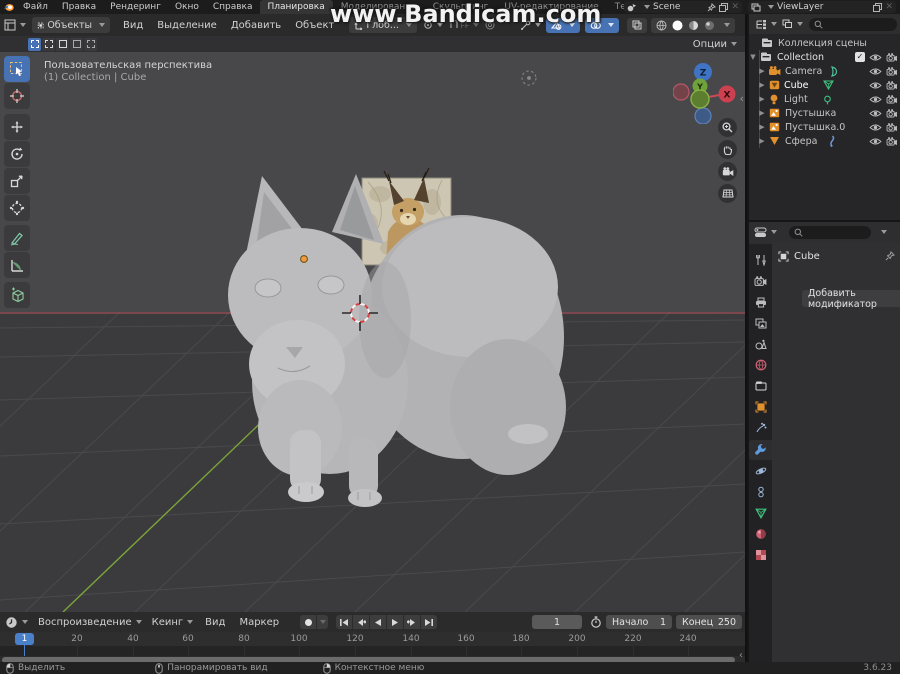  Describe the element at coordinates (760, 555) in the screenshot. I see `tab-texture` at that location.